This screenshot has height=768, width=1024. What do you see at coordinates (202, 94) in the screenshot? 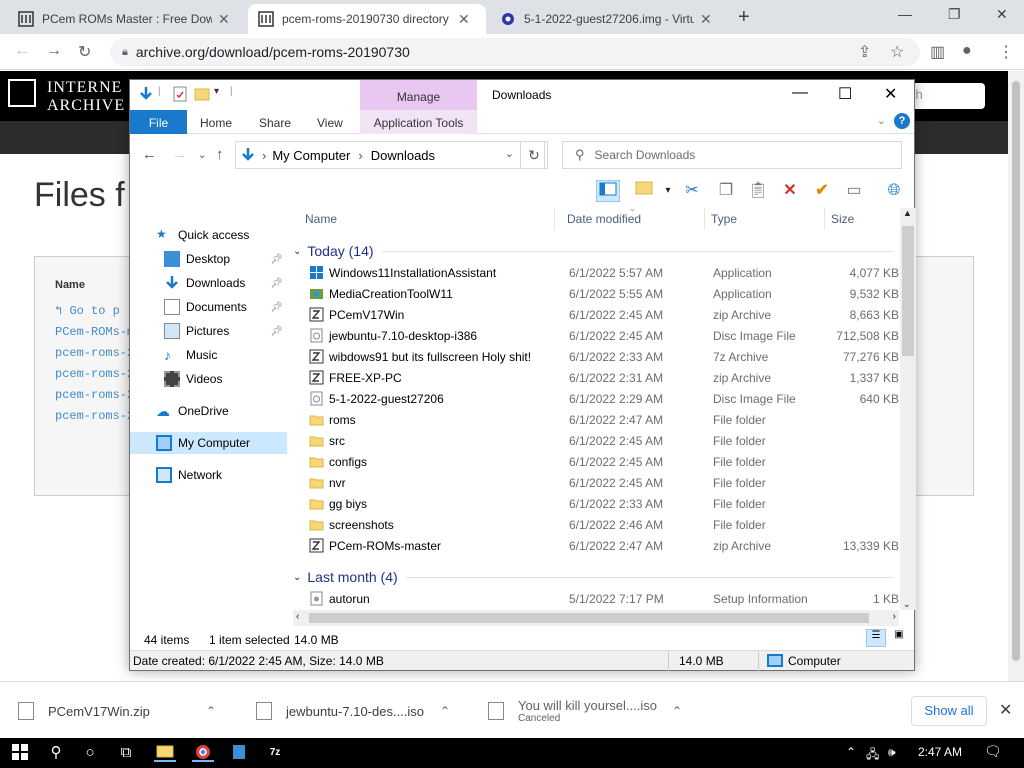
I see `new-folder-icon` at bounding box center [202, 94].